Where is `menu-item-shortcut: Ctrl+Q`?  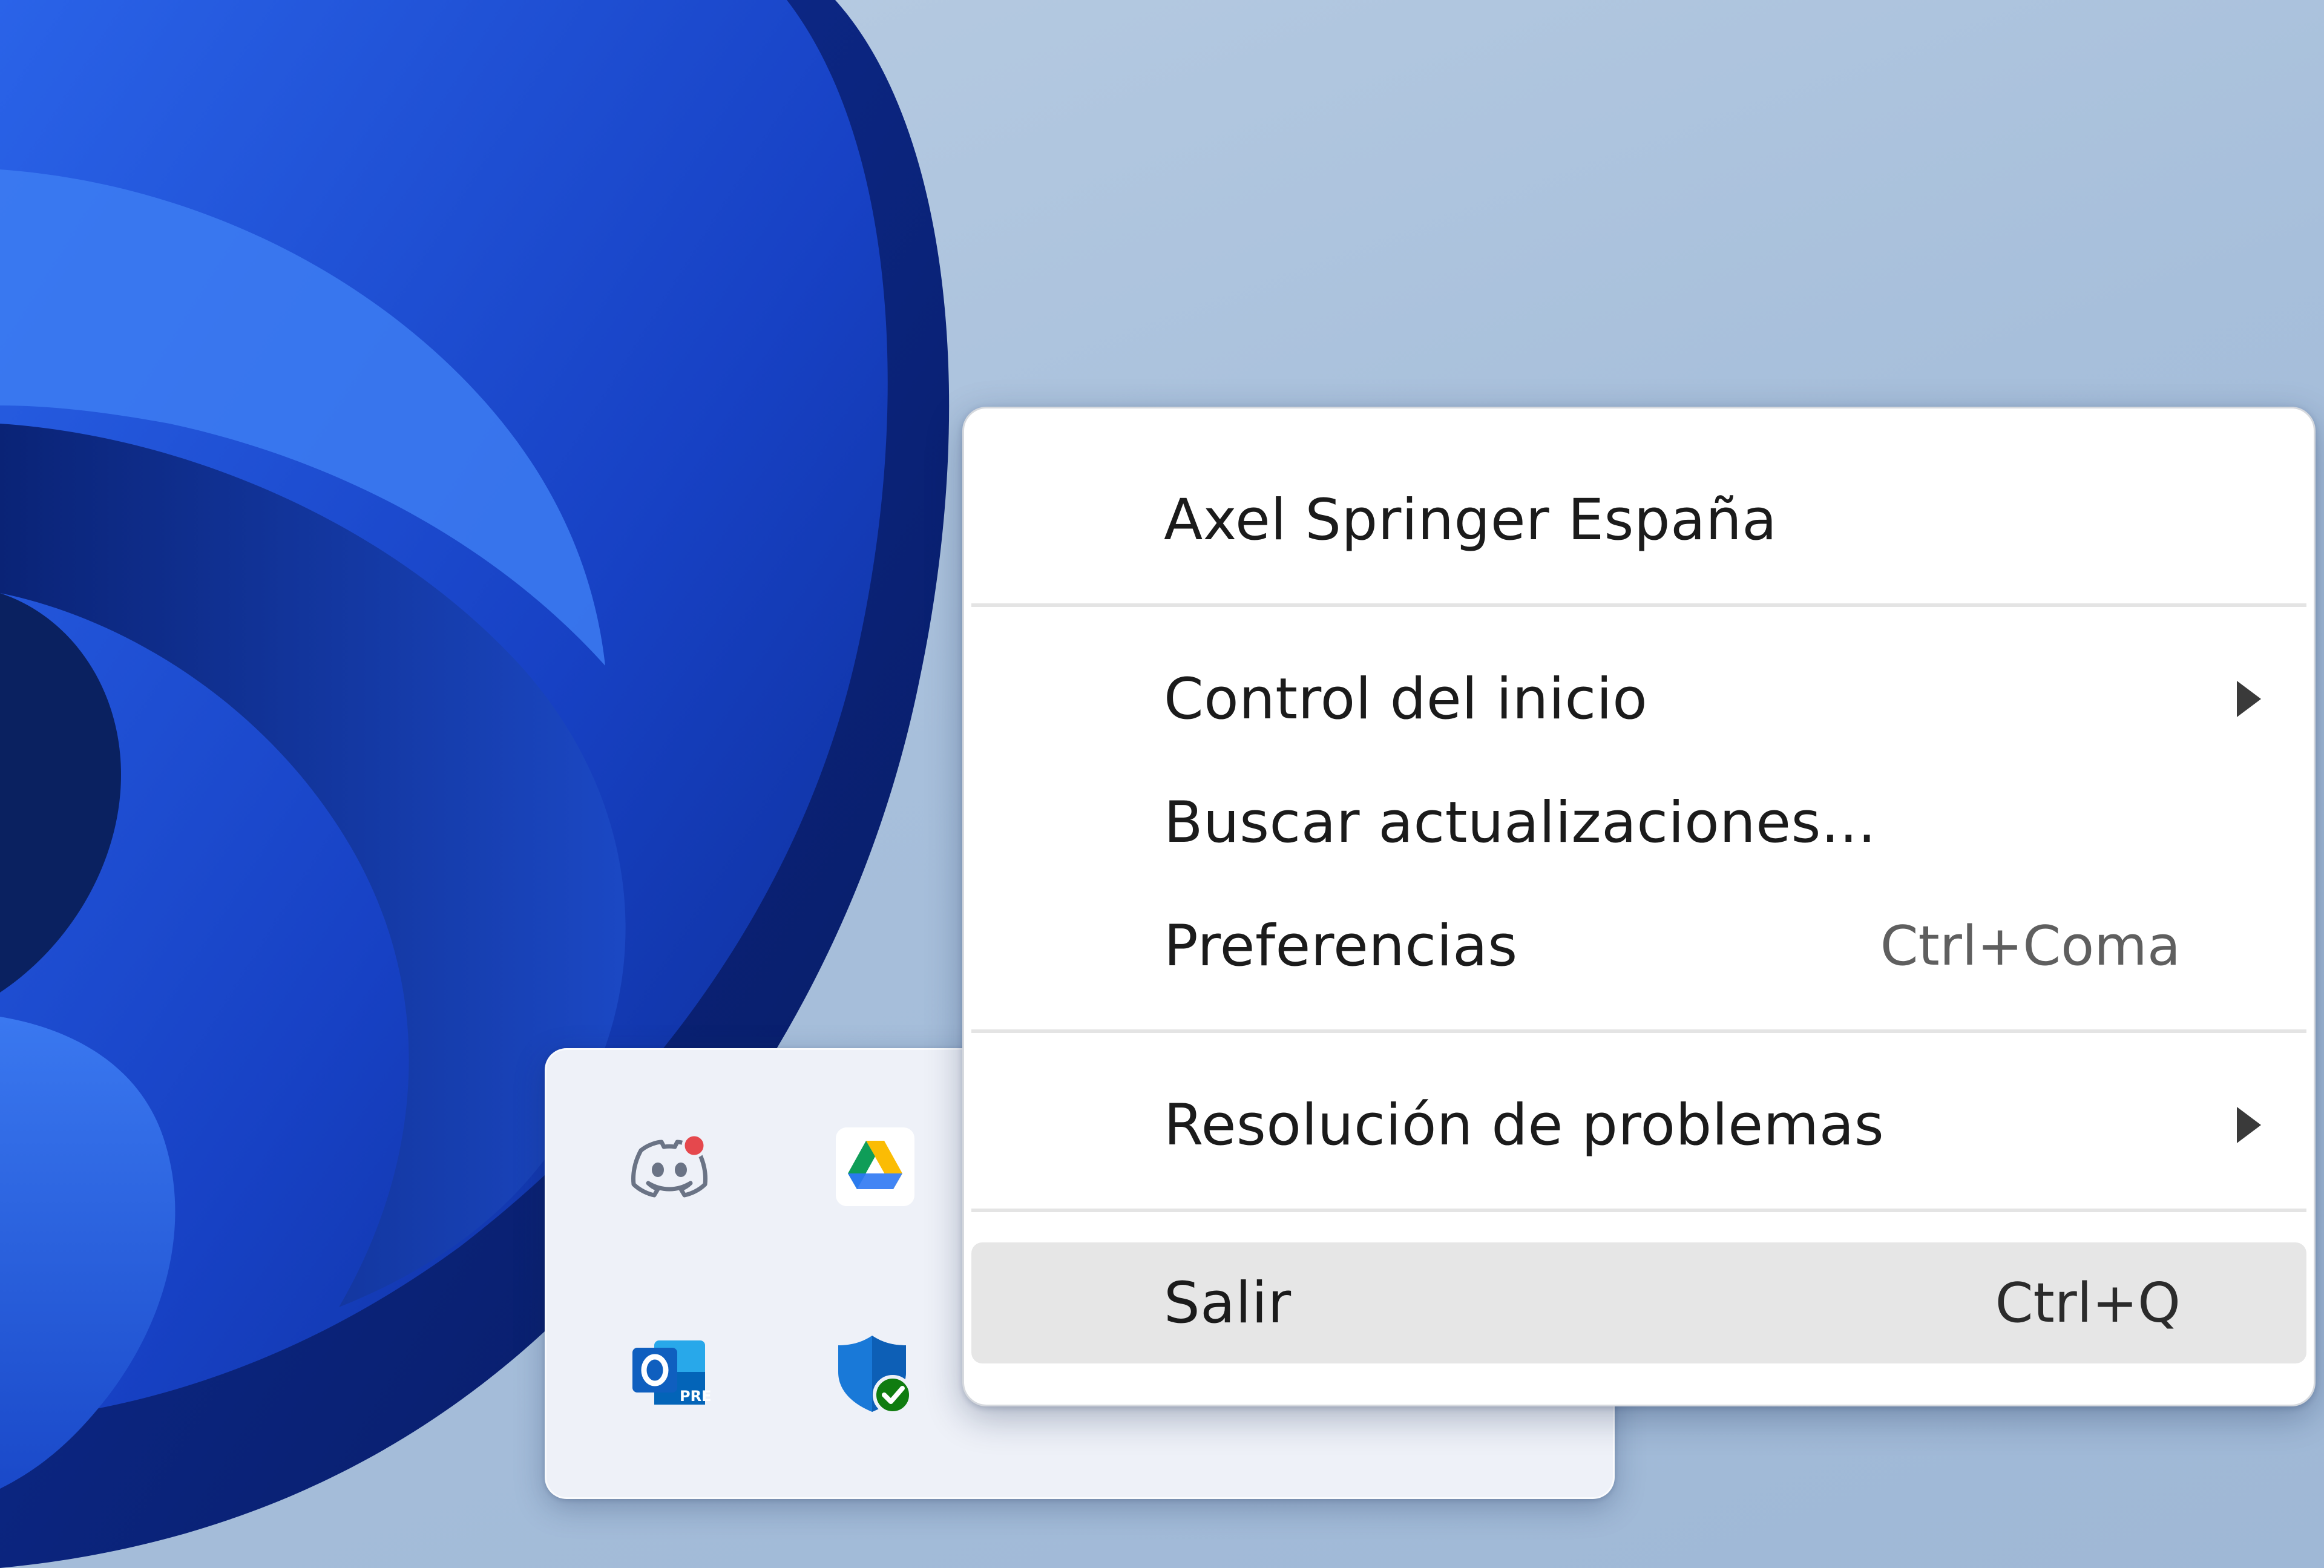
menu-item-shortcut: Ctrl+Q is located at coordinates (2088, 1303).